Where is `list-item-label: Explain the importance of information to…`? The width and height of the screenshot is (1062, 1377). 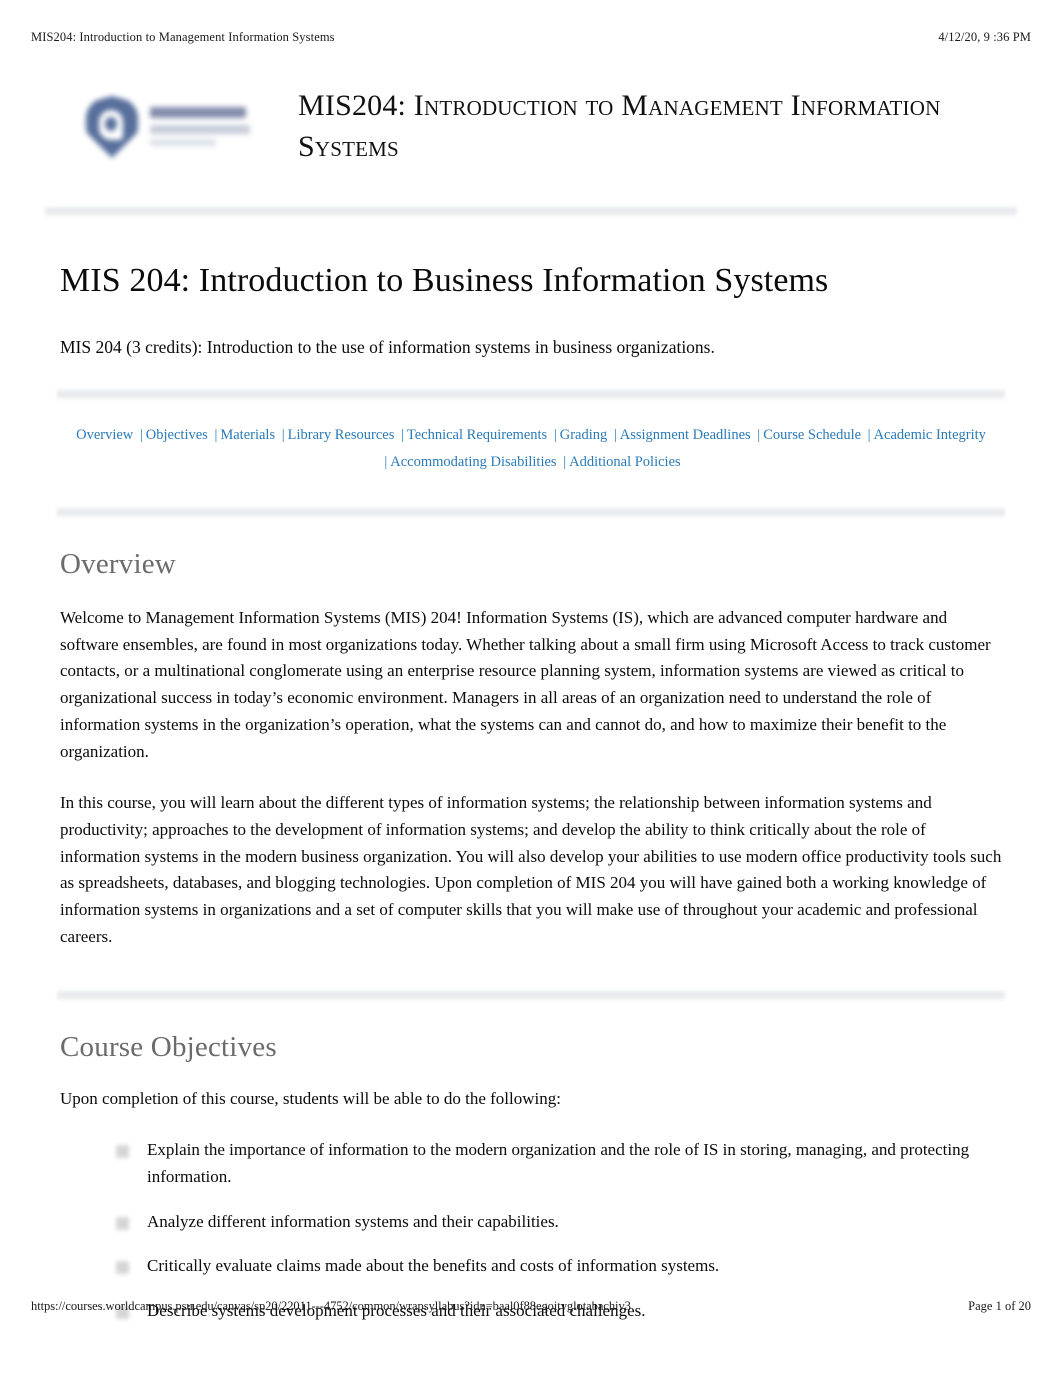
list-item-label: Explain the importance of information to… is located at coordinates (558, 1162).